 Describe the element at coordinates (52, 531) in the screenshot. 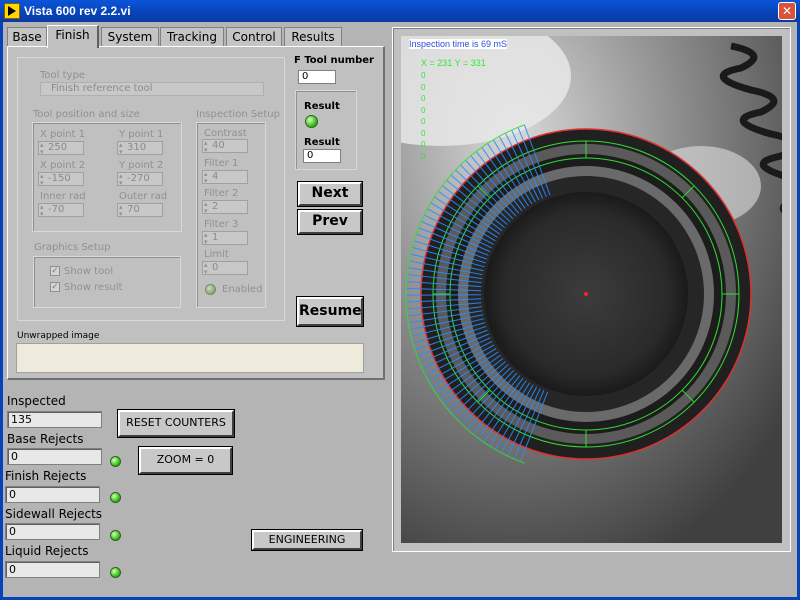

I see `sidewall-rejects-value: 0` at that location.